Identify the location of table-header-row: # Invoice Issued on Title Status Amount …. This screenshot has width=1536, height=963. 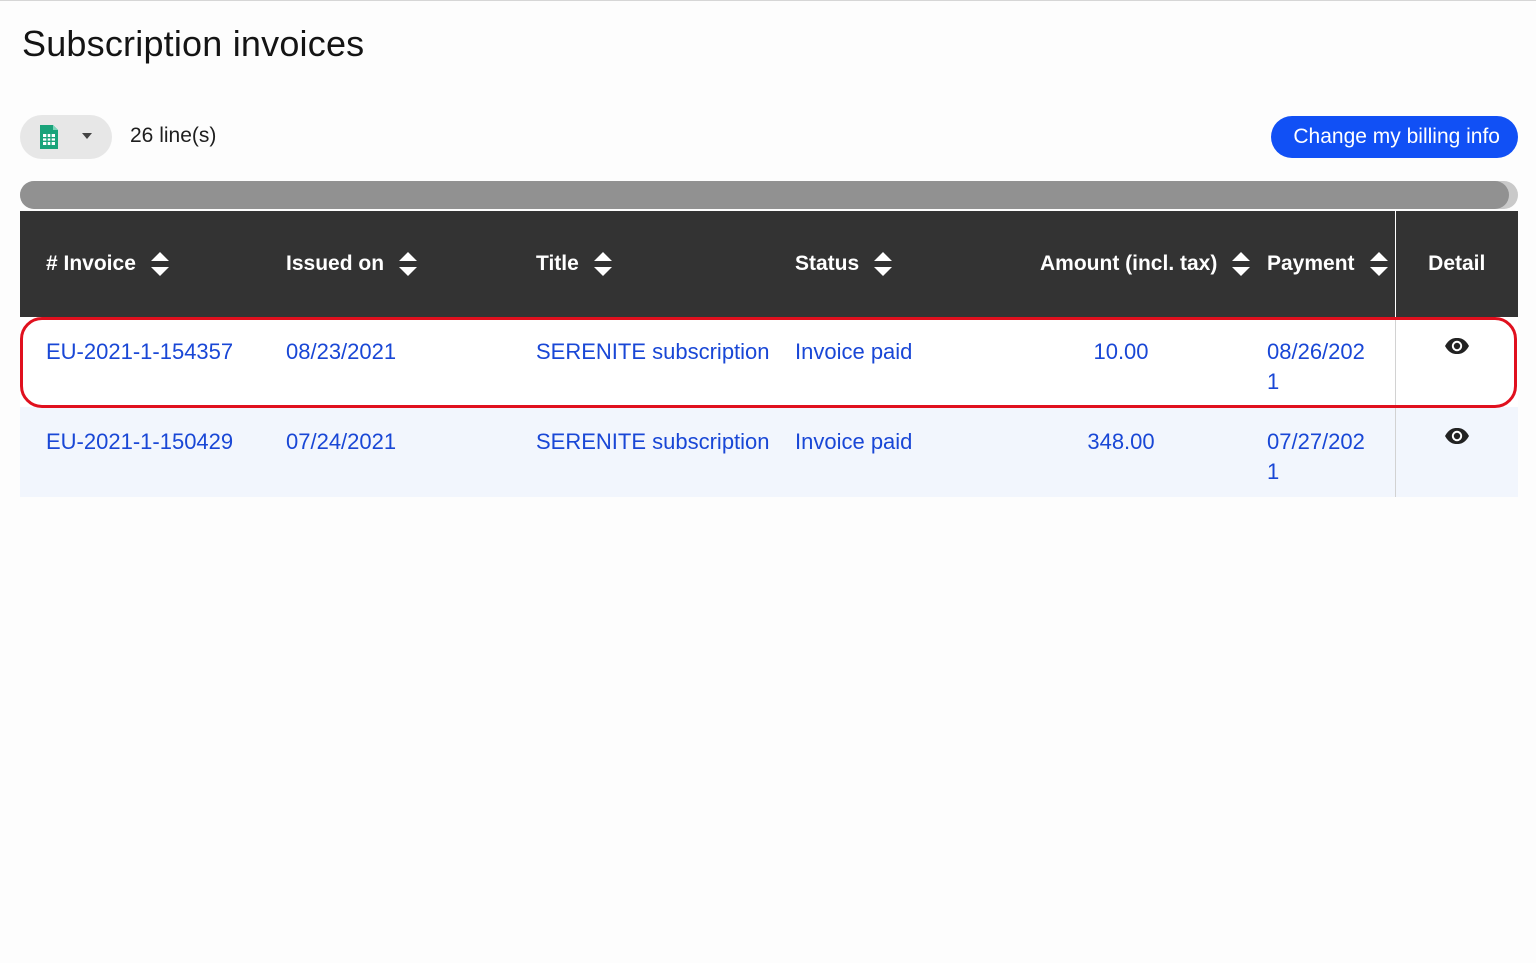
(769, 264).